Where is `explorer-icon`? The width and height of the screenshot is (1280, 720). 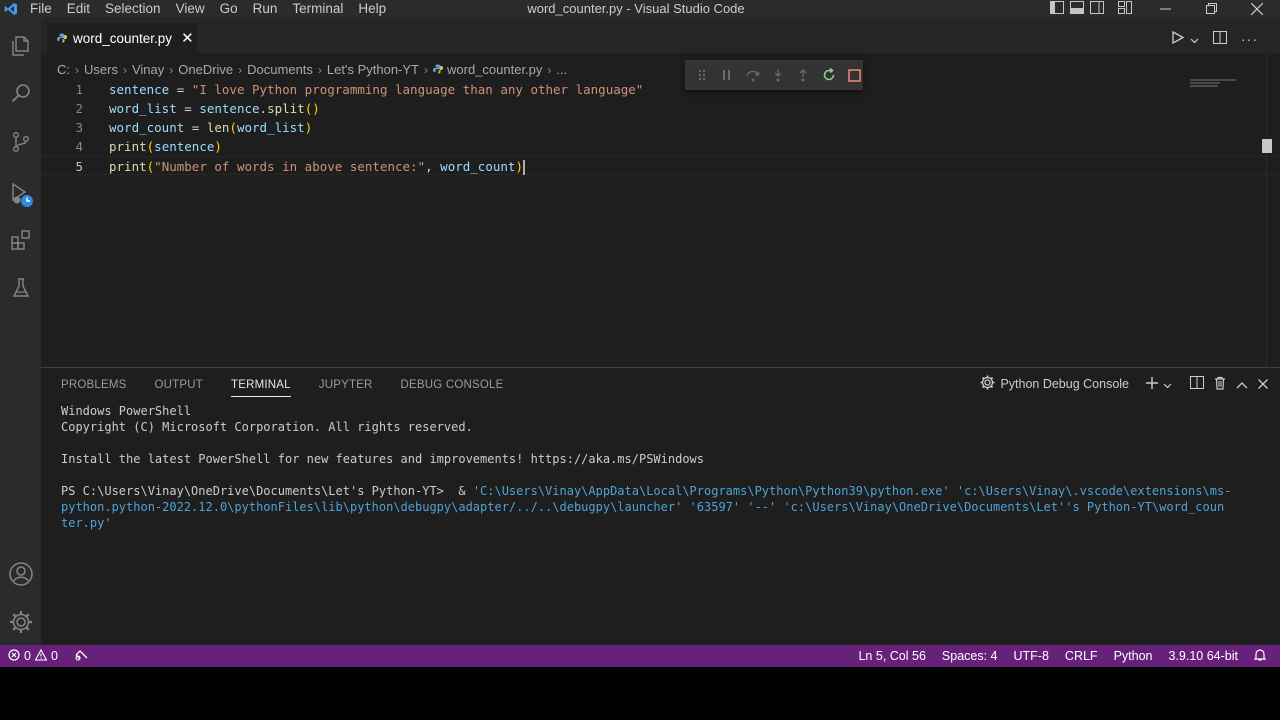 explorer-icon is located at coordinates (20, 46).